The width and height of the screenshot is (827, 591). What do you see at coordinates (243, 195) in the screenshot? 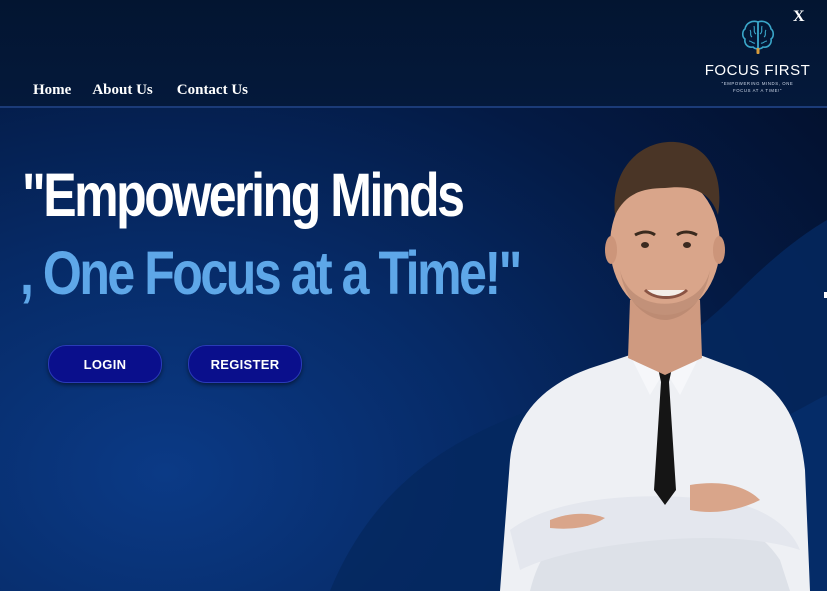
I see `hero-headline-line1: "Empowering Minds` at bounding box center [243, 195].